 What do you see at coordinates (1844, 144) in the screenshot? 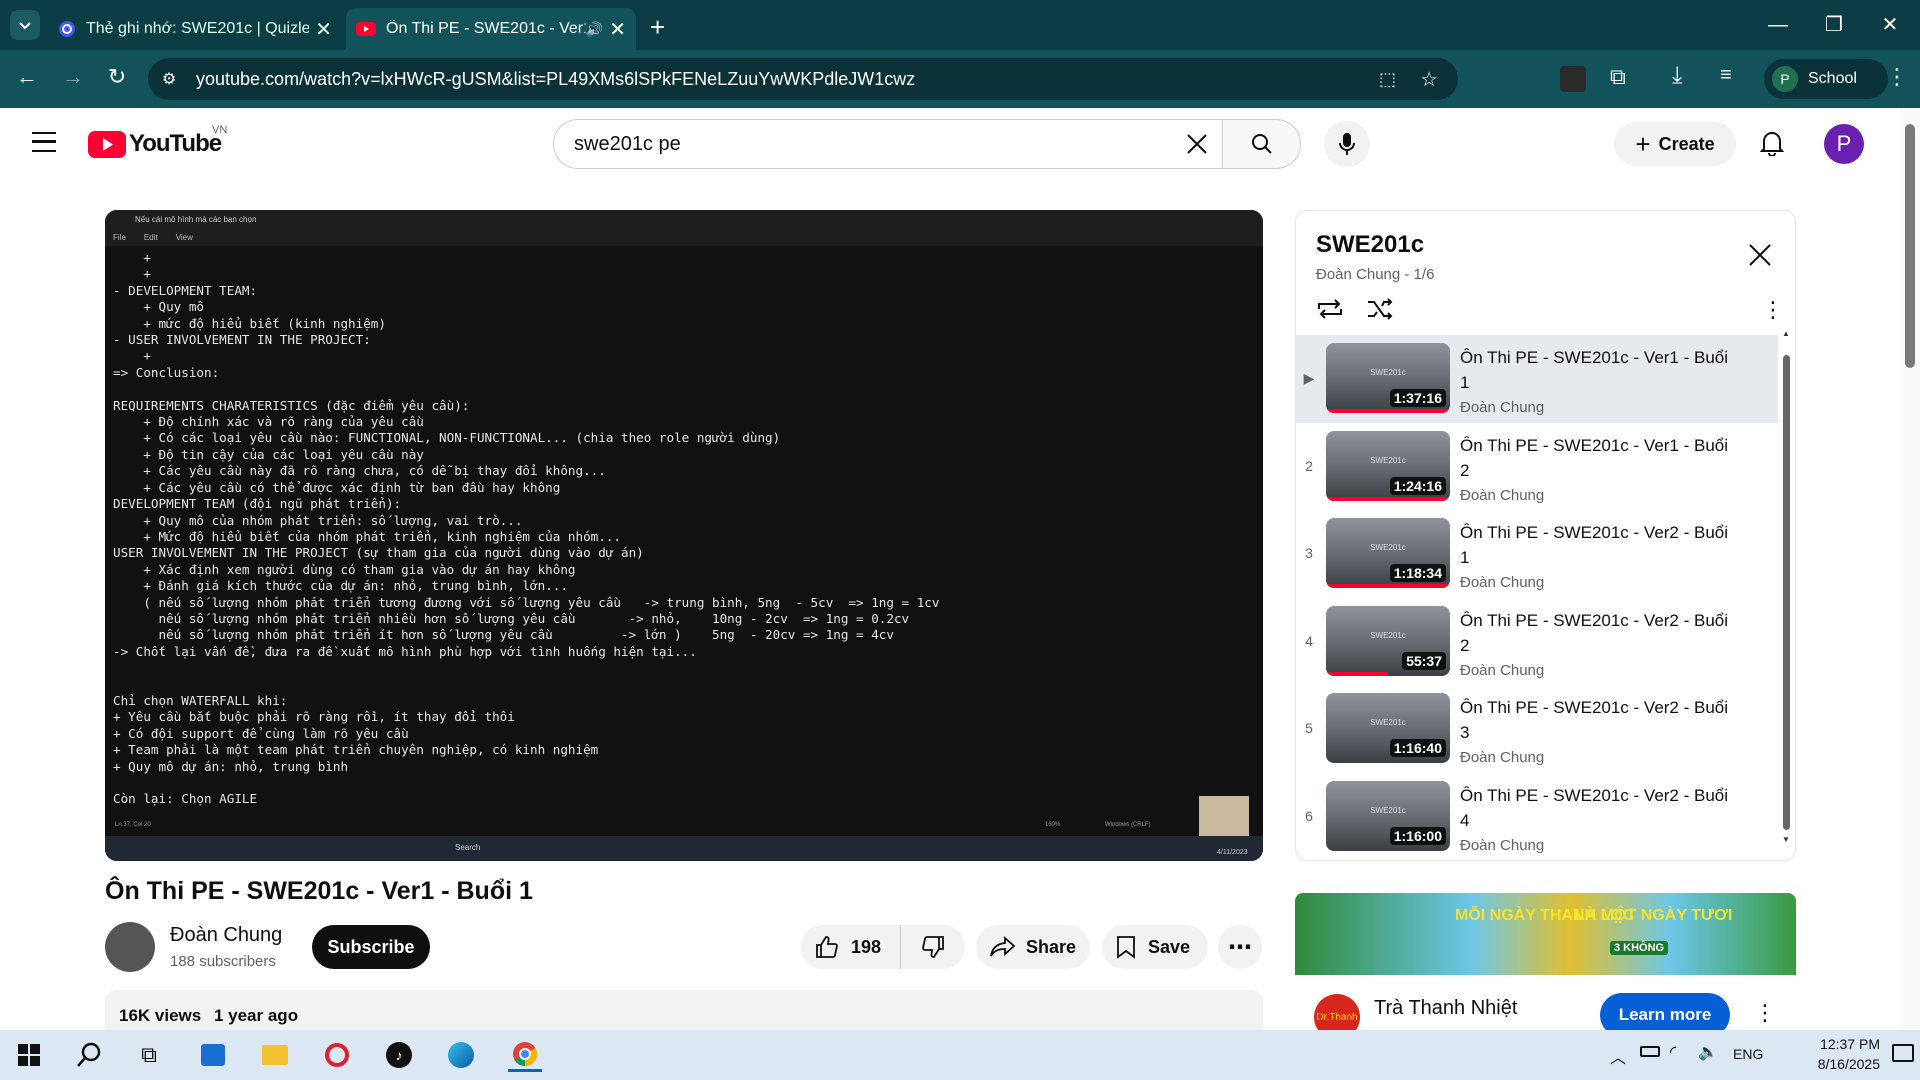
I see `account-avatar: P` at bounding box center [1844, 144].